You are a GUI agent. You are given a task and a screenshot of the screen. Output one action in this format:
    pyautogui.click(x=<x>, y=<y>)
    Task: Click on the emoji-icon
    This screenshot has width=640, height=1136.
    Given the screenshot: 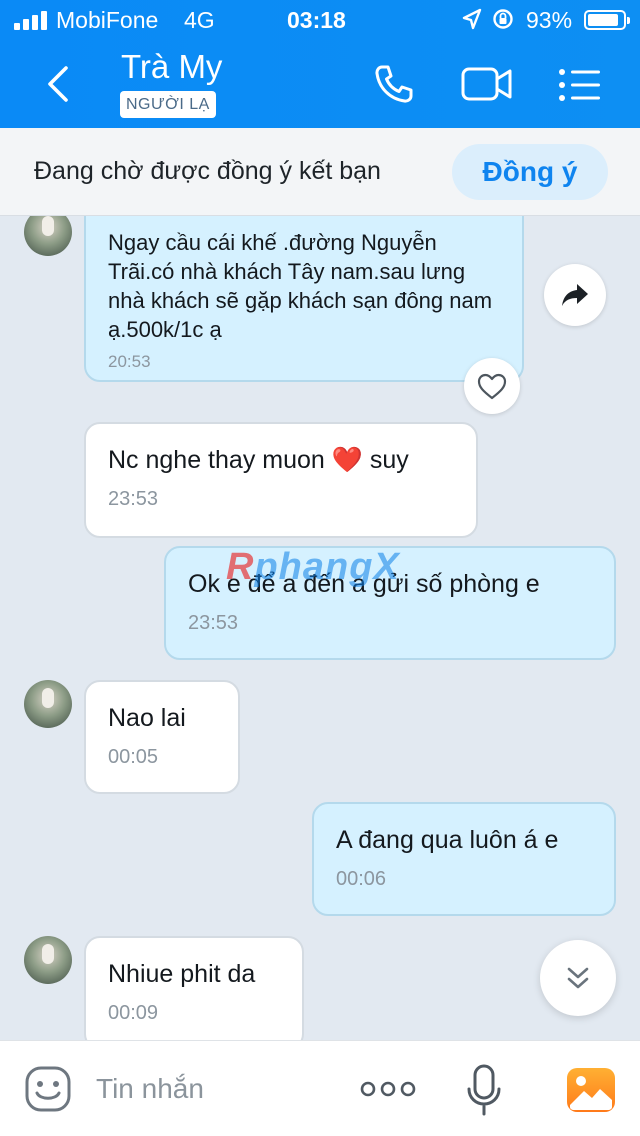 What is the action you would take?
    pyautogui.click(x=48, y=1089)
    